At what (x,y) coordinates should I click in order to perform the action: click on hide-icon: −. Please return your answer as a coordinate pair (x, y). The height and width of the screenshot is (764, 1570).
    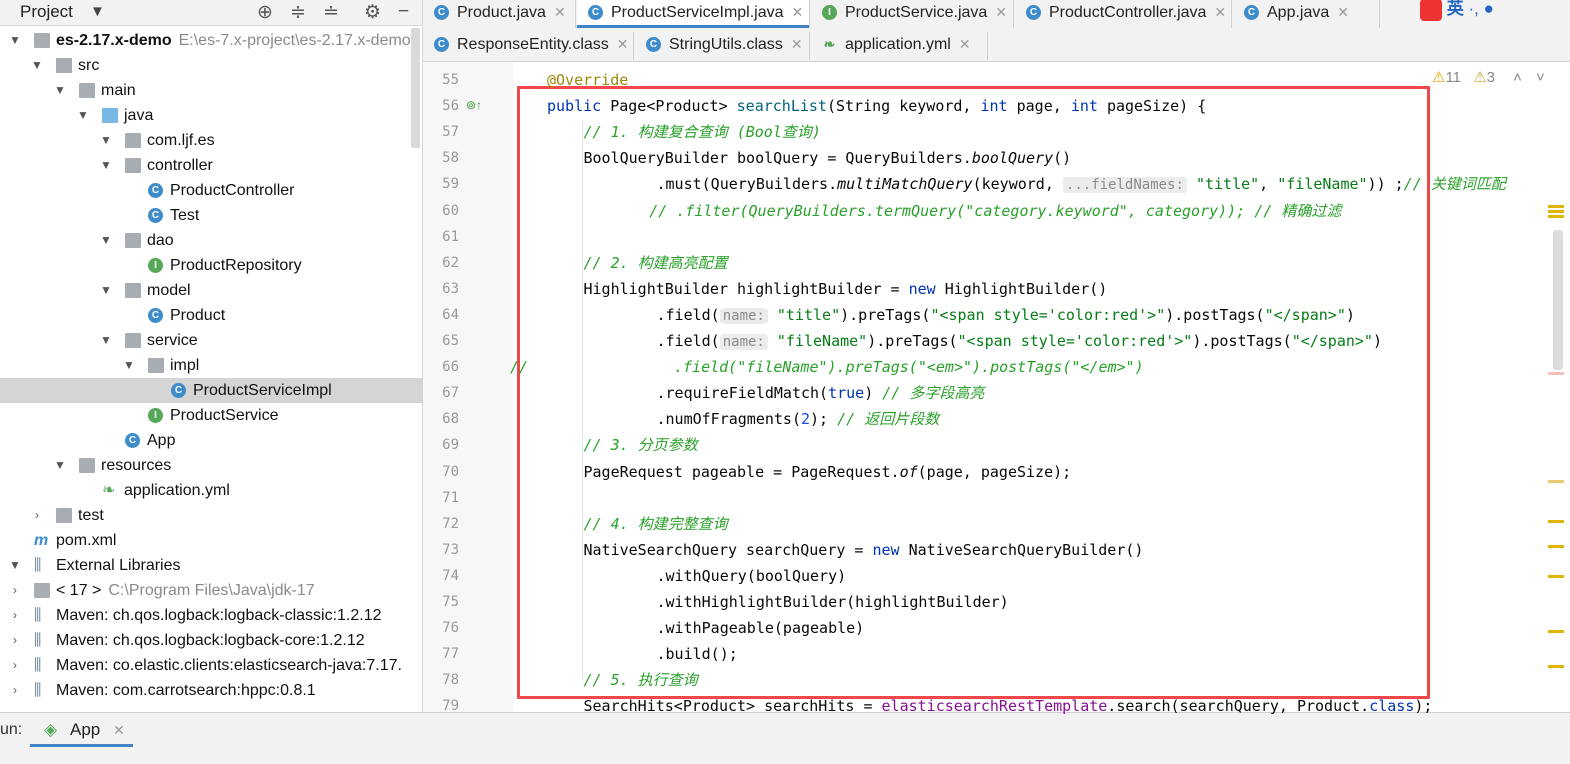
    Looking at the image, I should click on (403, 12).